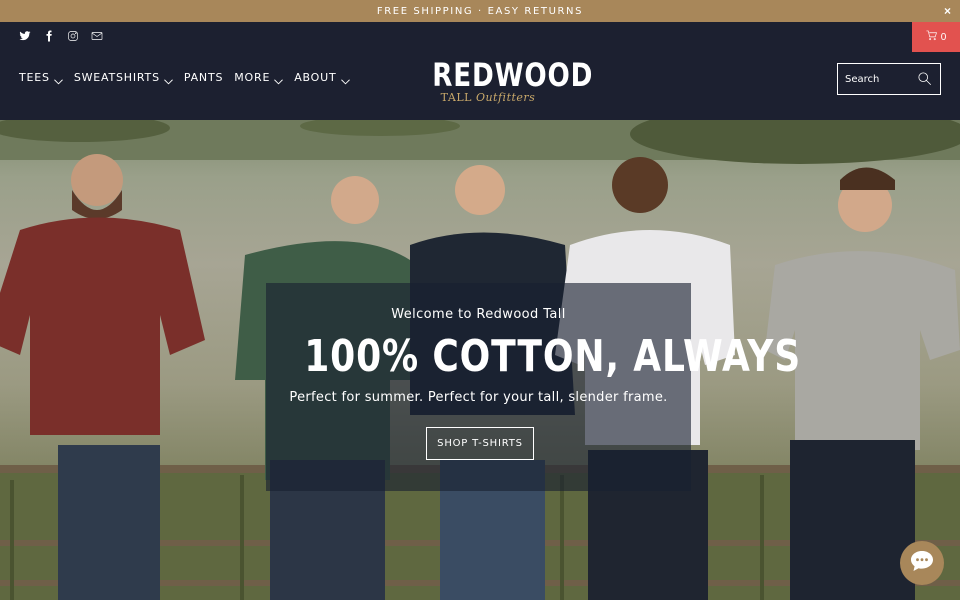 This screenshot has width=960, height=600. What do you see at coordinates (553, 356) in the screenshot?
I see `hero-title: 100% COTTON, ALWAYS` at bounding box center [553, 356].